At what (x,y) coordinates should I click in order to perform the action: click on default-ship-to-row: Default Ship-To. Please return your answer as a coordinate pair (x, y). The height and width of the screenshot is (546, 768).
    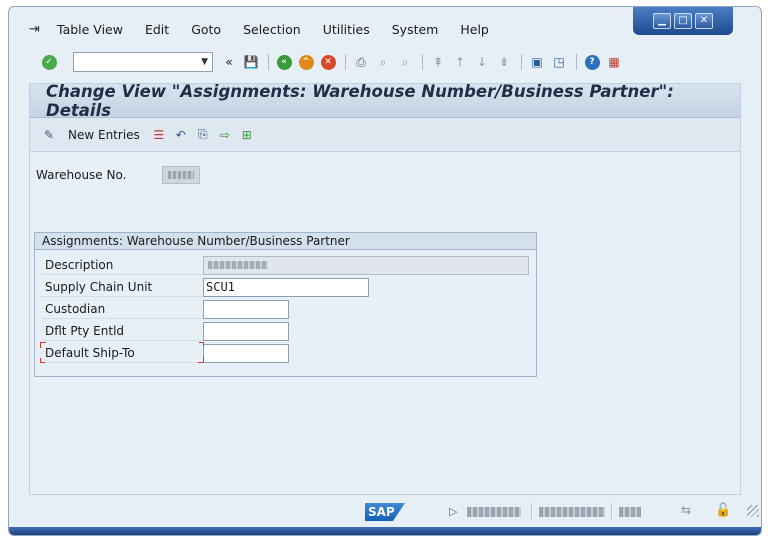
    Looking at the image, I should click on (164, 352).